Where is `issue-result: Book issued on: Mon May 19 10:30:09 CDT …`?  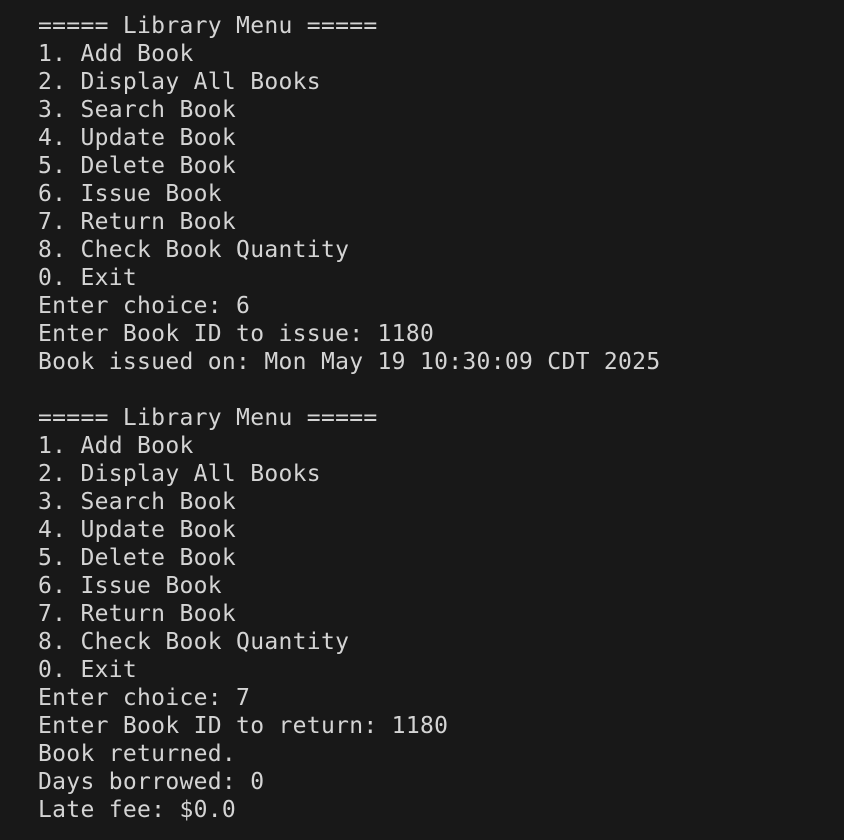 issue-result: Book issued on: Mon May 19 10:30:09 CDT … is located at coordinates (349, 362).